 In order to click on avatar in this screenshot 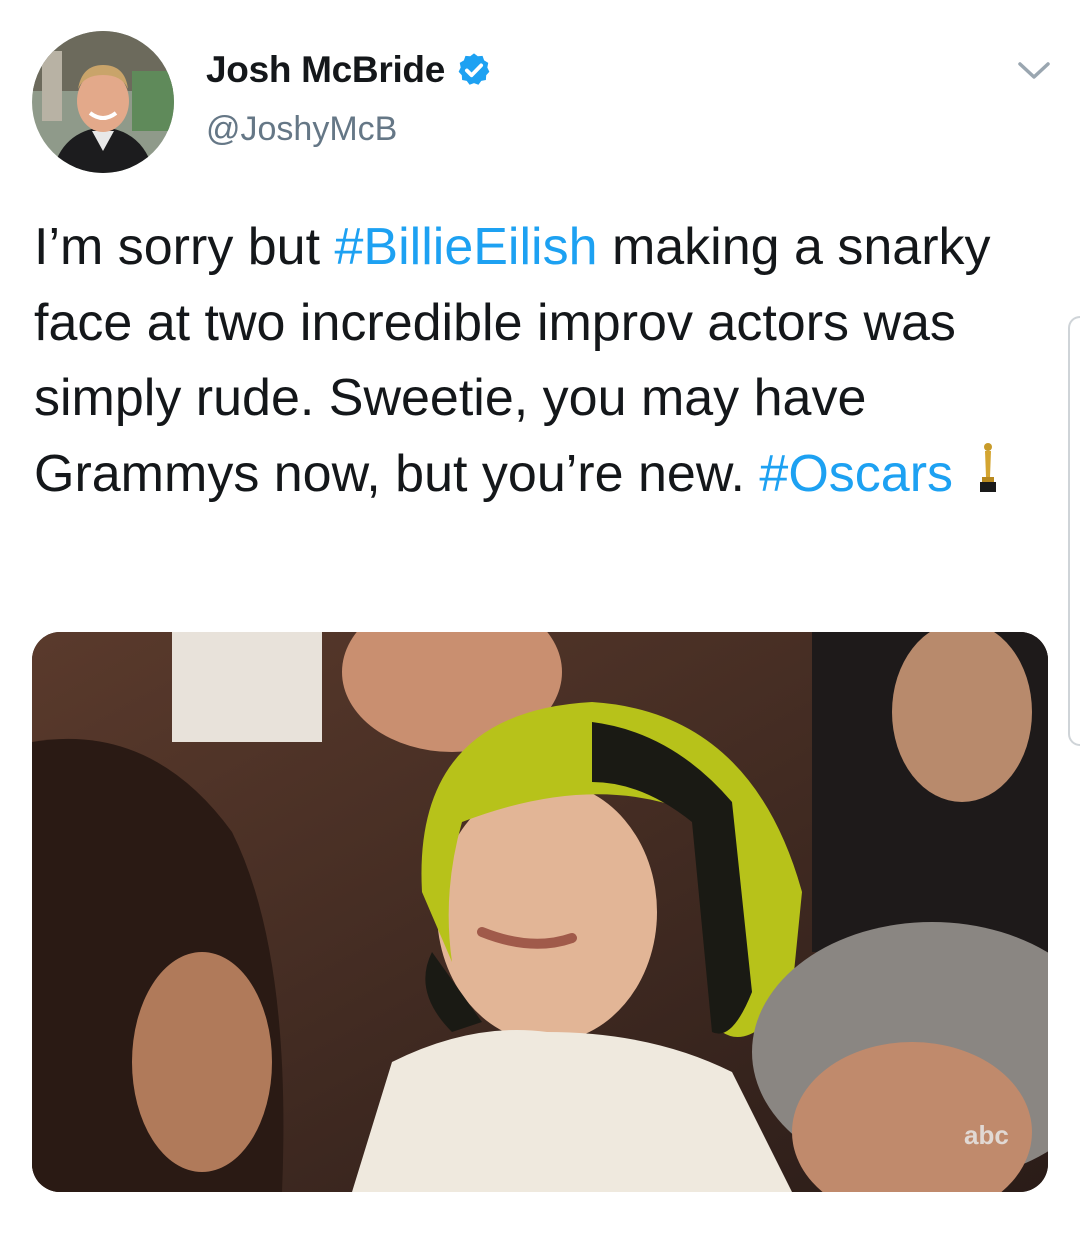, I will do `click(103, 102)`.